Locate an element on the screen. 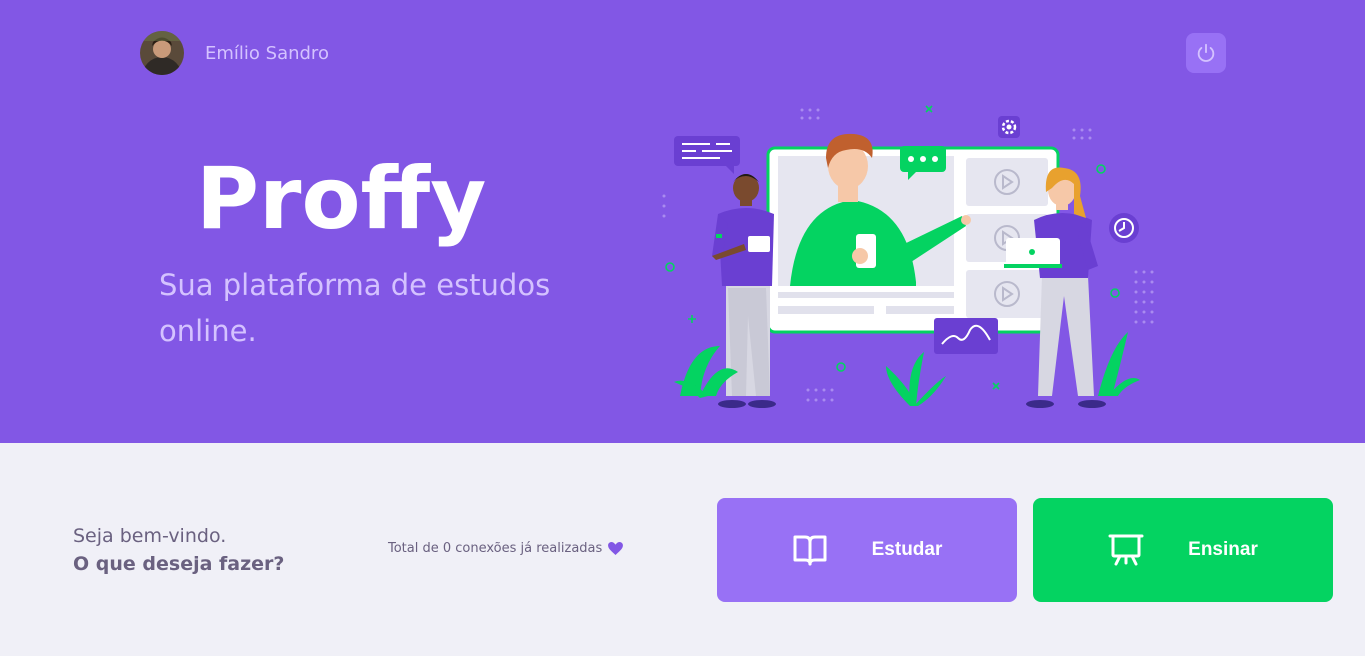 This screenshot has height=656, width=1365. presentation-icon is located at coordinates (1126, 550).